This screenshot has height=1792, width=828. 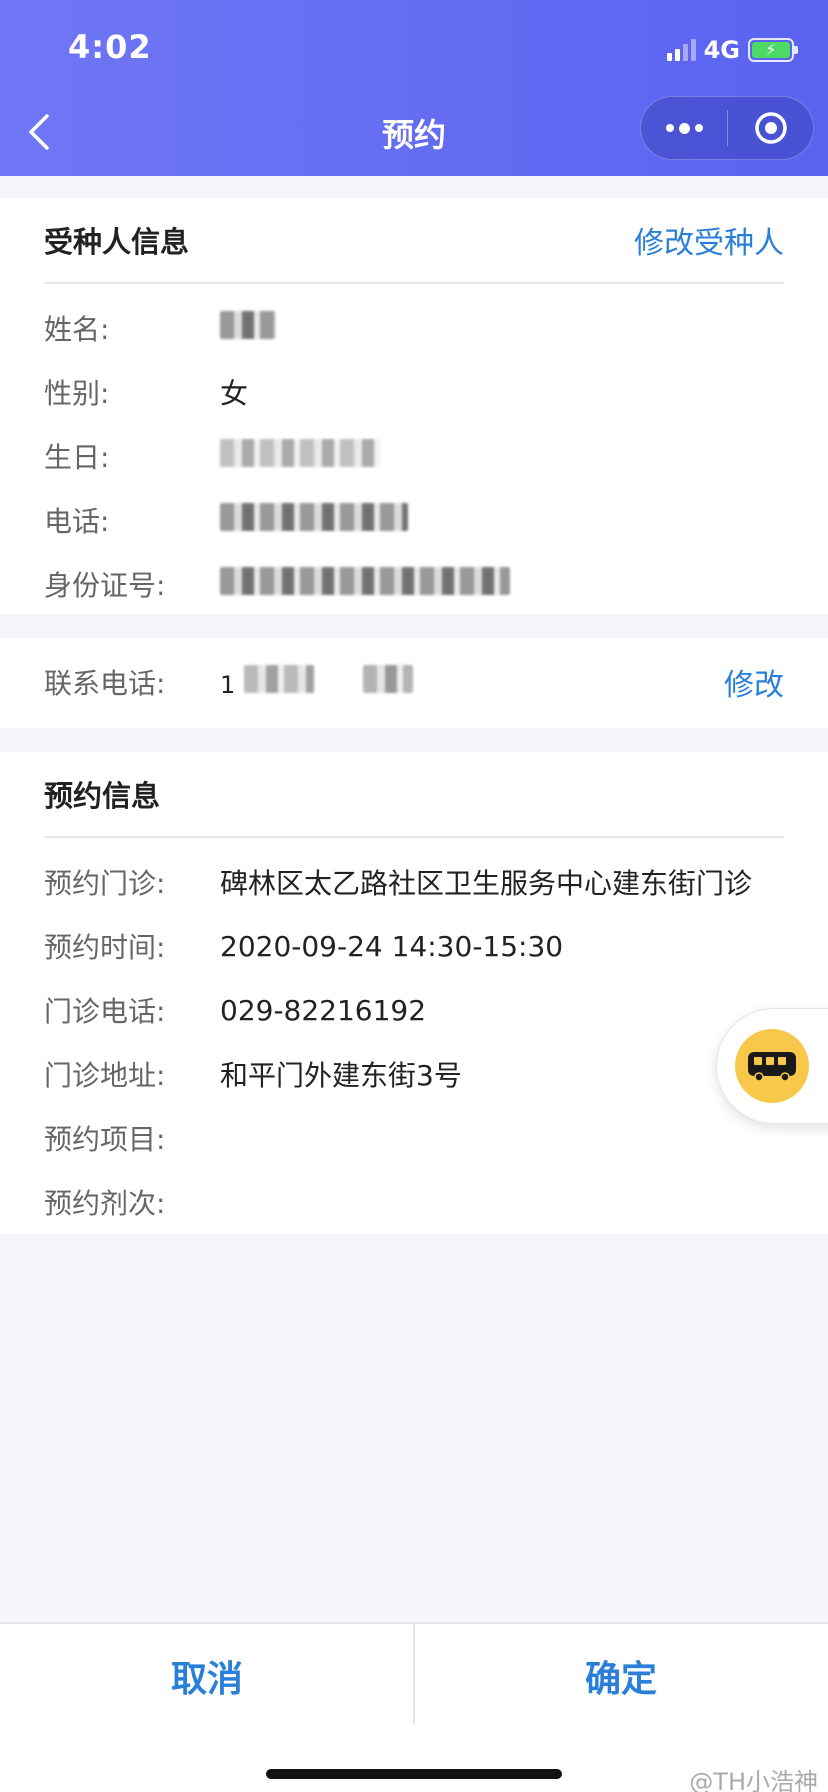 What do you see at coordinates (105, 585) in the screenshot?
I see `field-label: 身份证号:` at bounding box center [105, 585].